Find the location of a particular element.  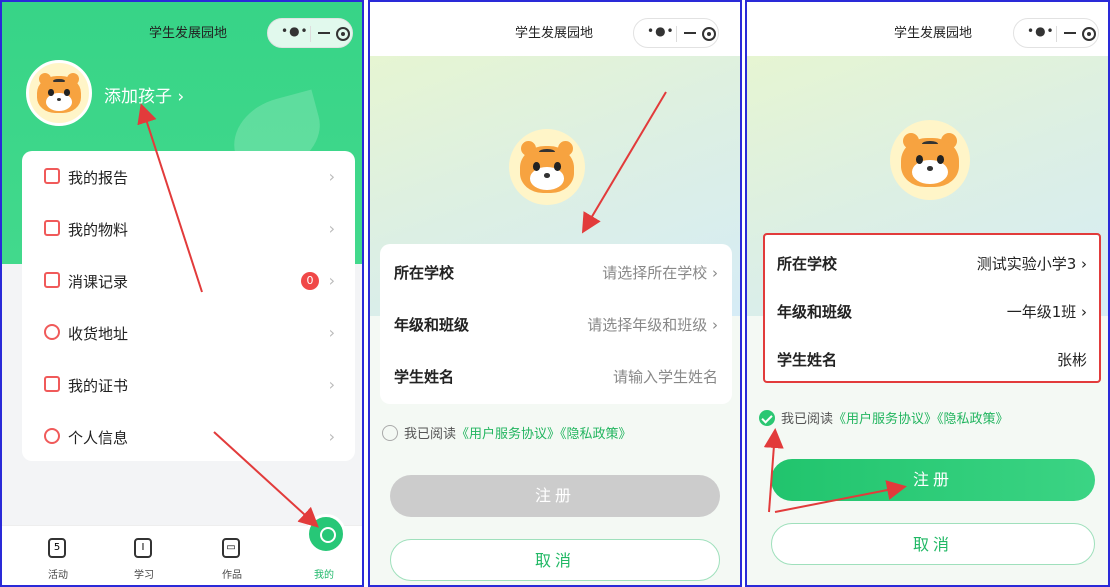

location-icon is located at coordinates (52, 332).